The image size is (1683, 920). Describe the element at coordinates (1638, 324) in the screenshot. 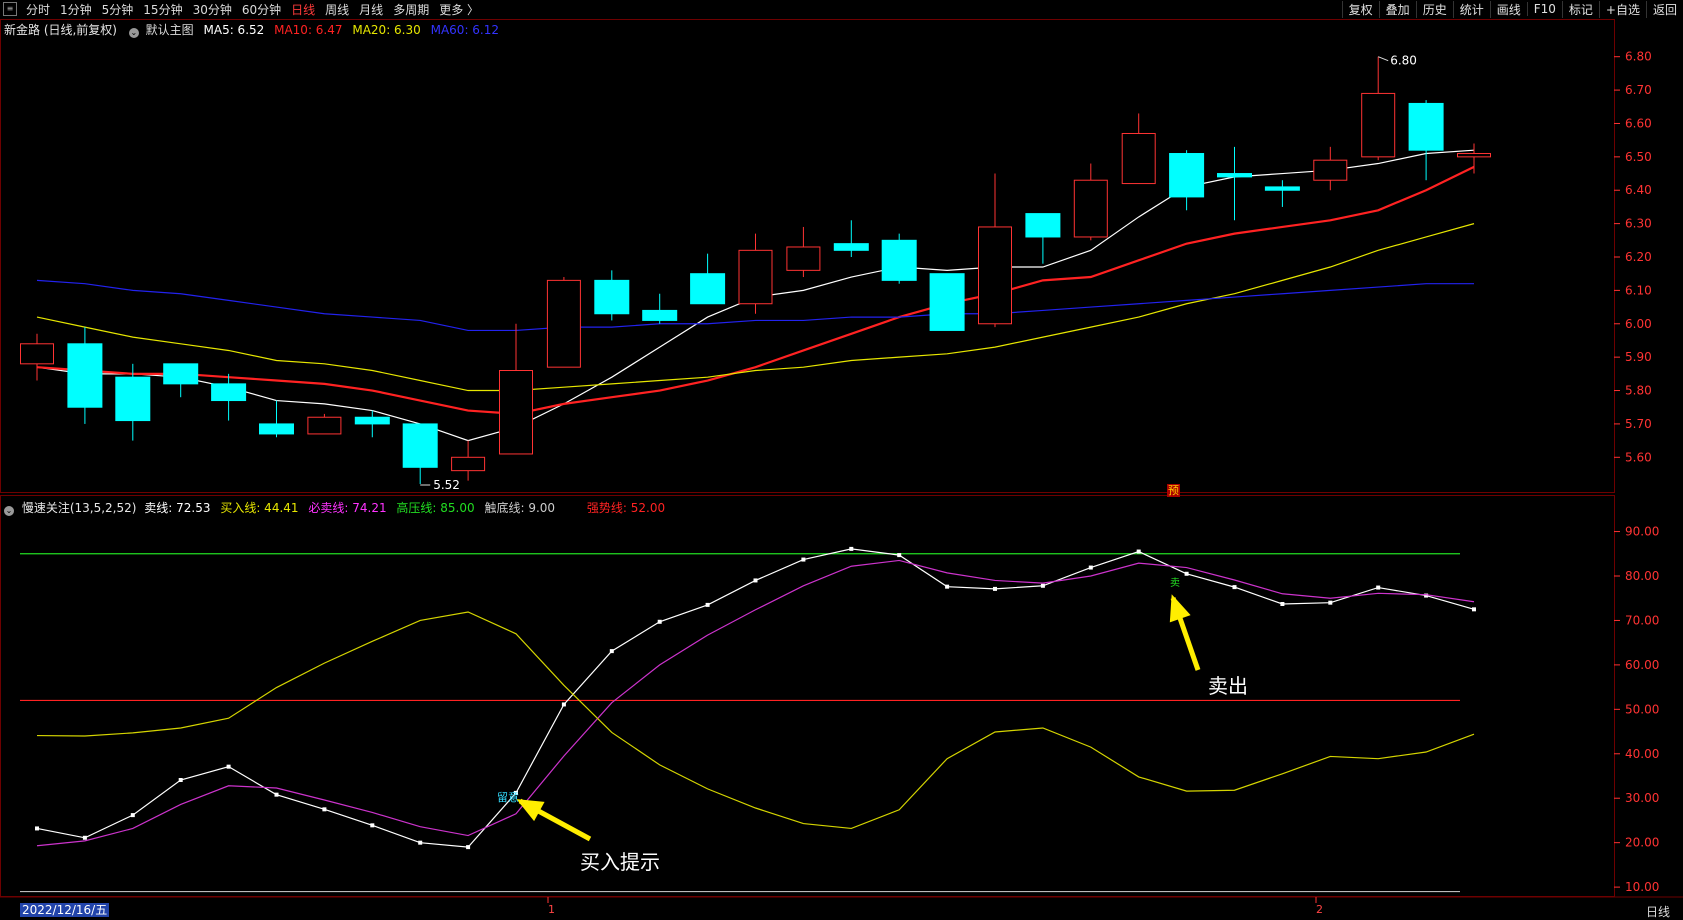

I see `main-ytick-label-4: 6.00` at that location.